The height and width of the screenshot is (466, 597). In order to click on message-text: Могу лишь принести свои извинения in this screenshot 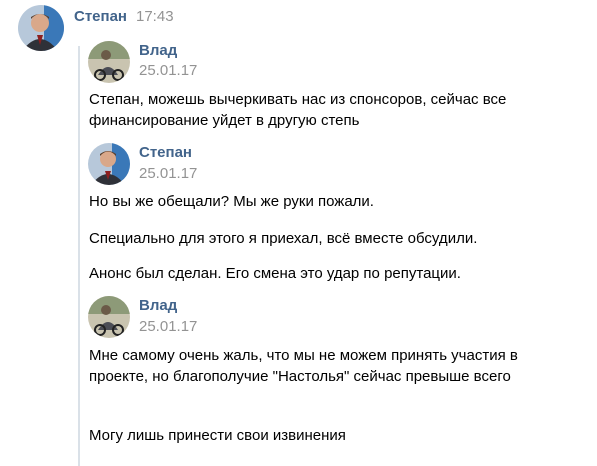, I will do `click(217, 435)`.